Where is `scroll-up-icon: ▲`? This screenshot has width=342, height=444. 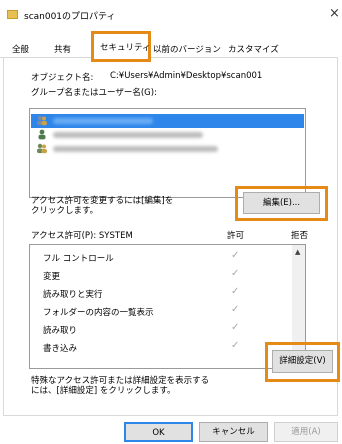 scroll-up-icon: ▲ is located at coordinates (297, 252).